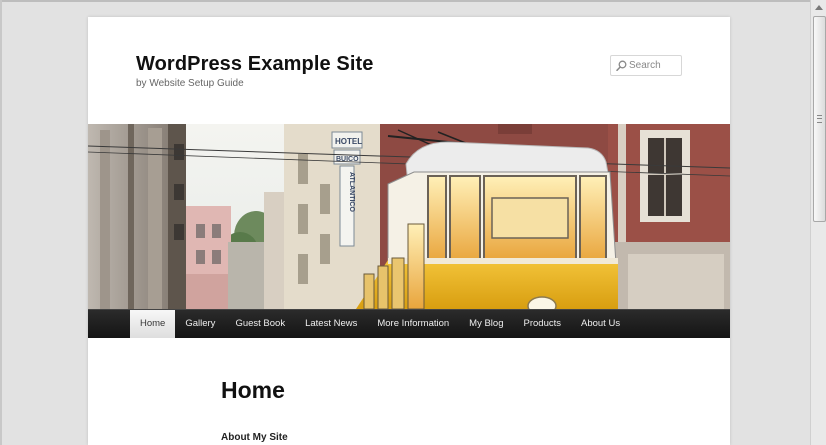  Describe the element at coordinates (253, 390) in the screenshot. I see `page-title: Home` at that location.